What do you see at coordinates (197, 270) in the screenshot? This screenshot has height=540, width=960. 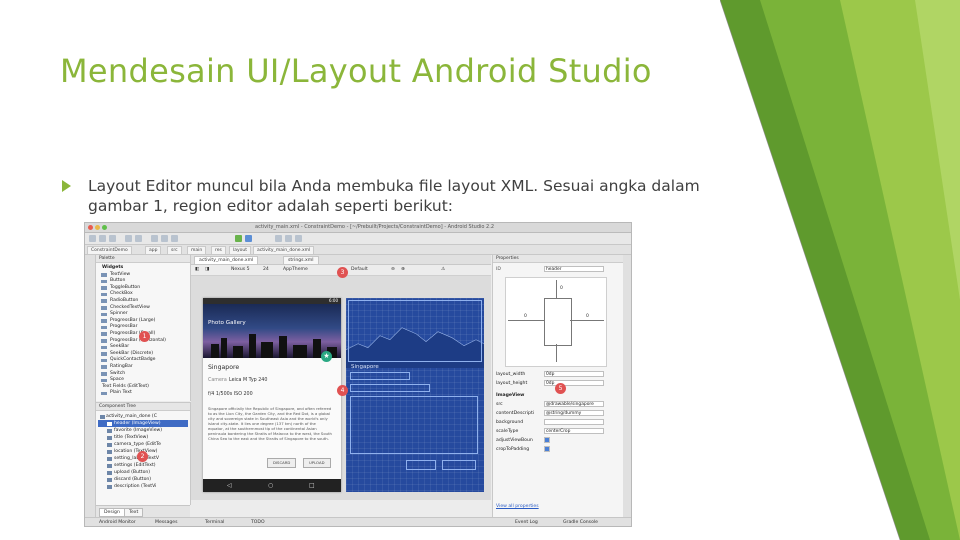 I see `design-mode-icon: ◧` at bounding box center [197, 270].